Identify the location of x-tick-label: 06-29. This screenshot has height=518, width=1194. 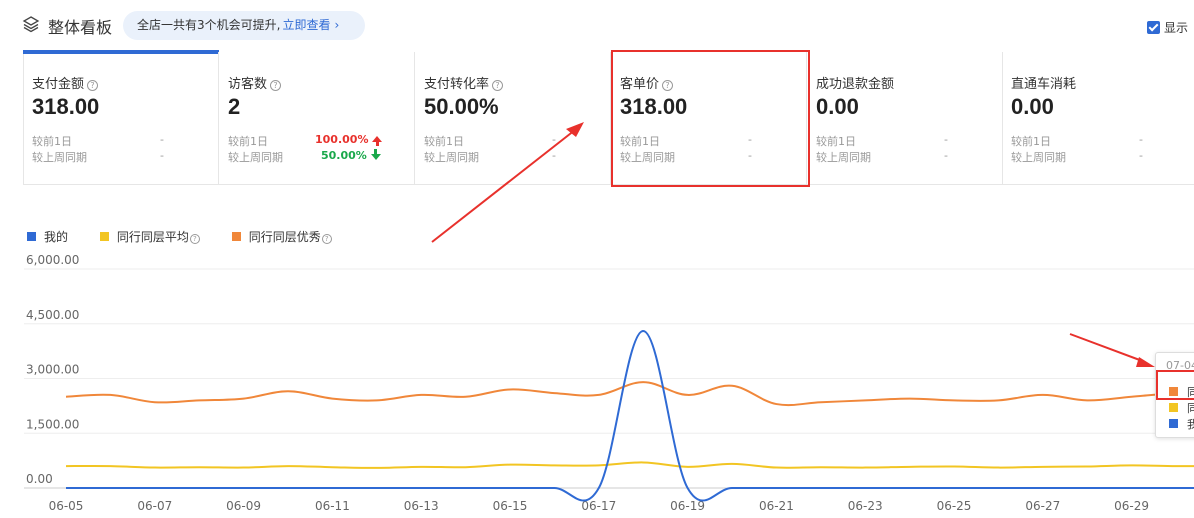
(1131, 506).